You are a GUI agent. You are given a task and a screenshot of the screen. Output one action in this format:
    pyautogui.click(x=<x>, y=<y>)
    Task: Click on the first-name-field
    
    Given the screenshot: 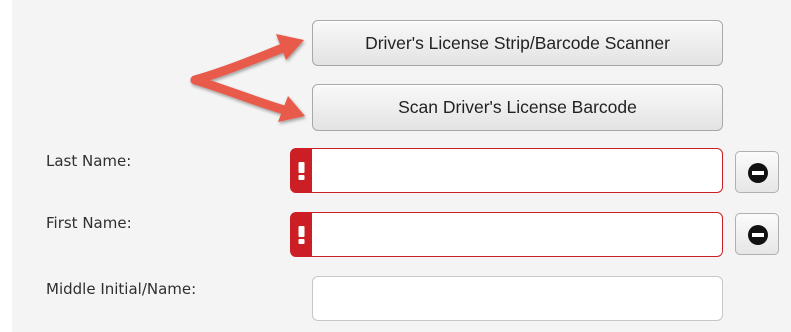 What is the action you would take?
    pyautogui.click(x=506, y=234)
    